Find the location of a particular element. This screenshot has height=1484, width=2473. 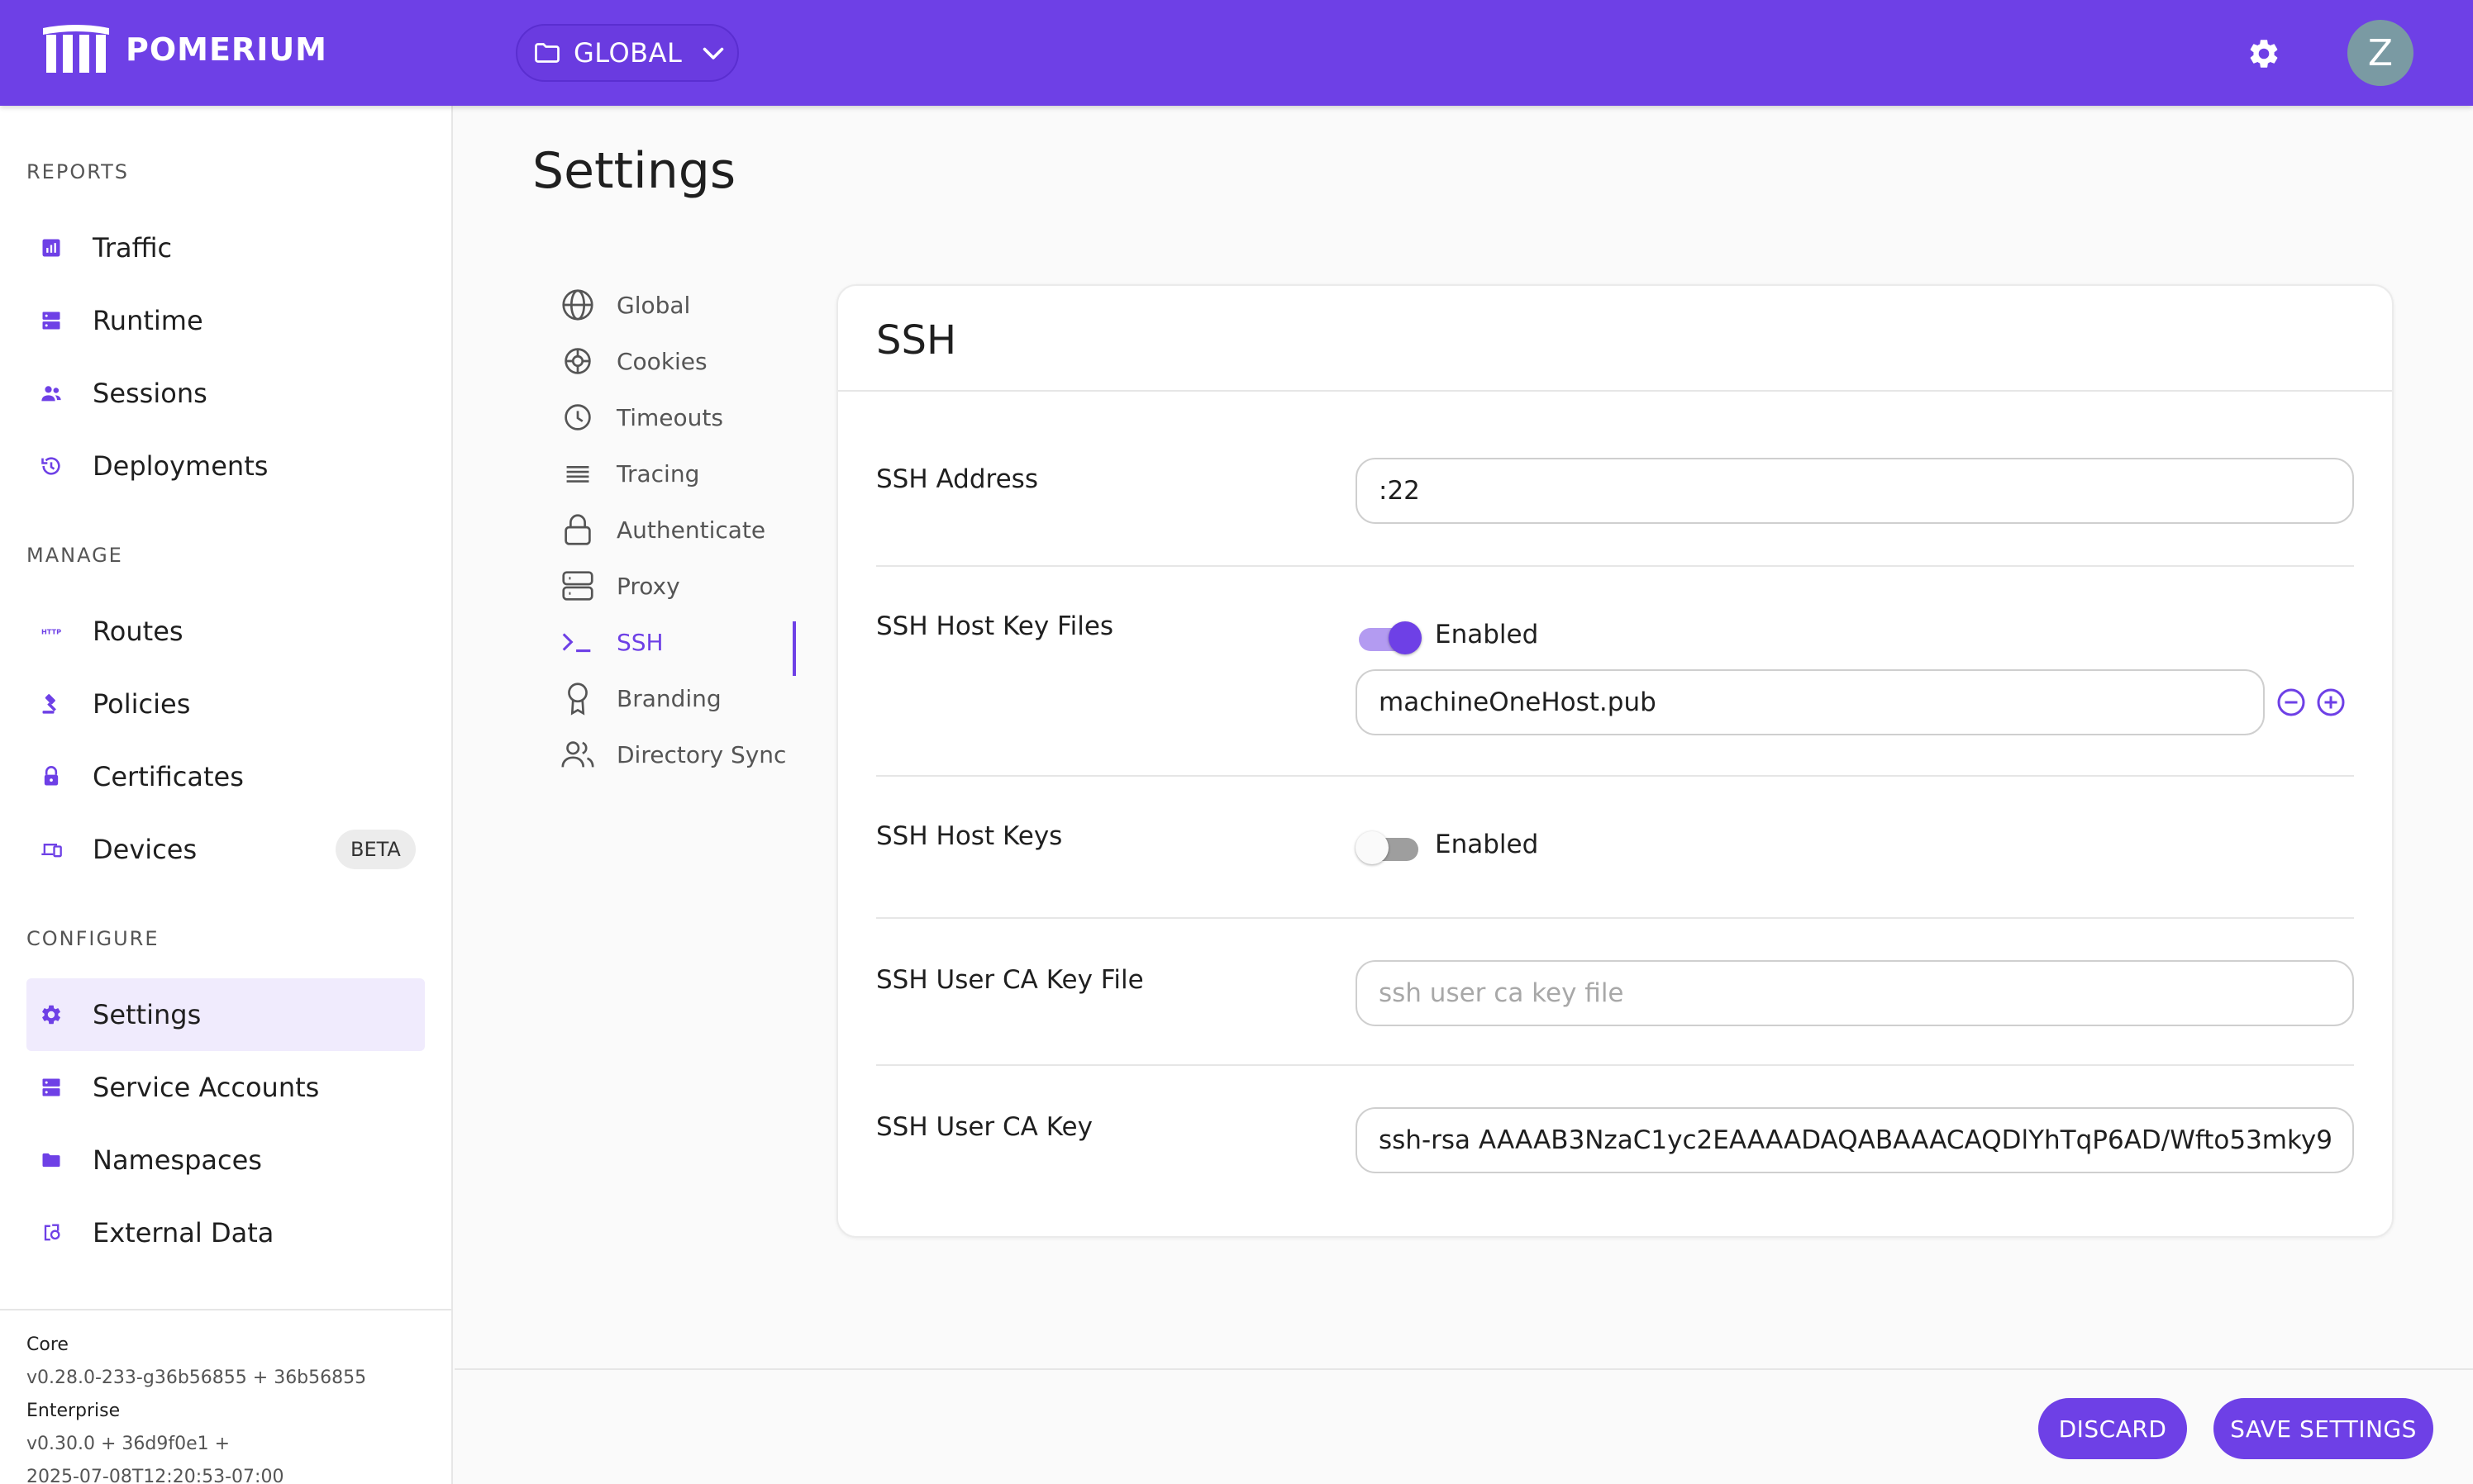

ssh-user-ca-key-file-input is located at coordinates (1855, 993).